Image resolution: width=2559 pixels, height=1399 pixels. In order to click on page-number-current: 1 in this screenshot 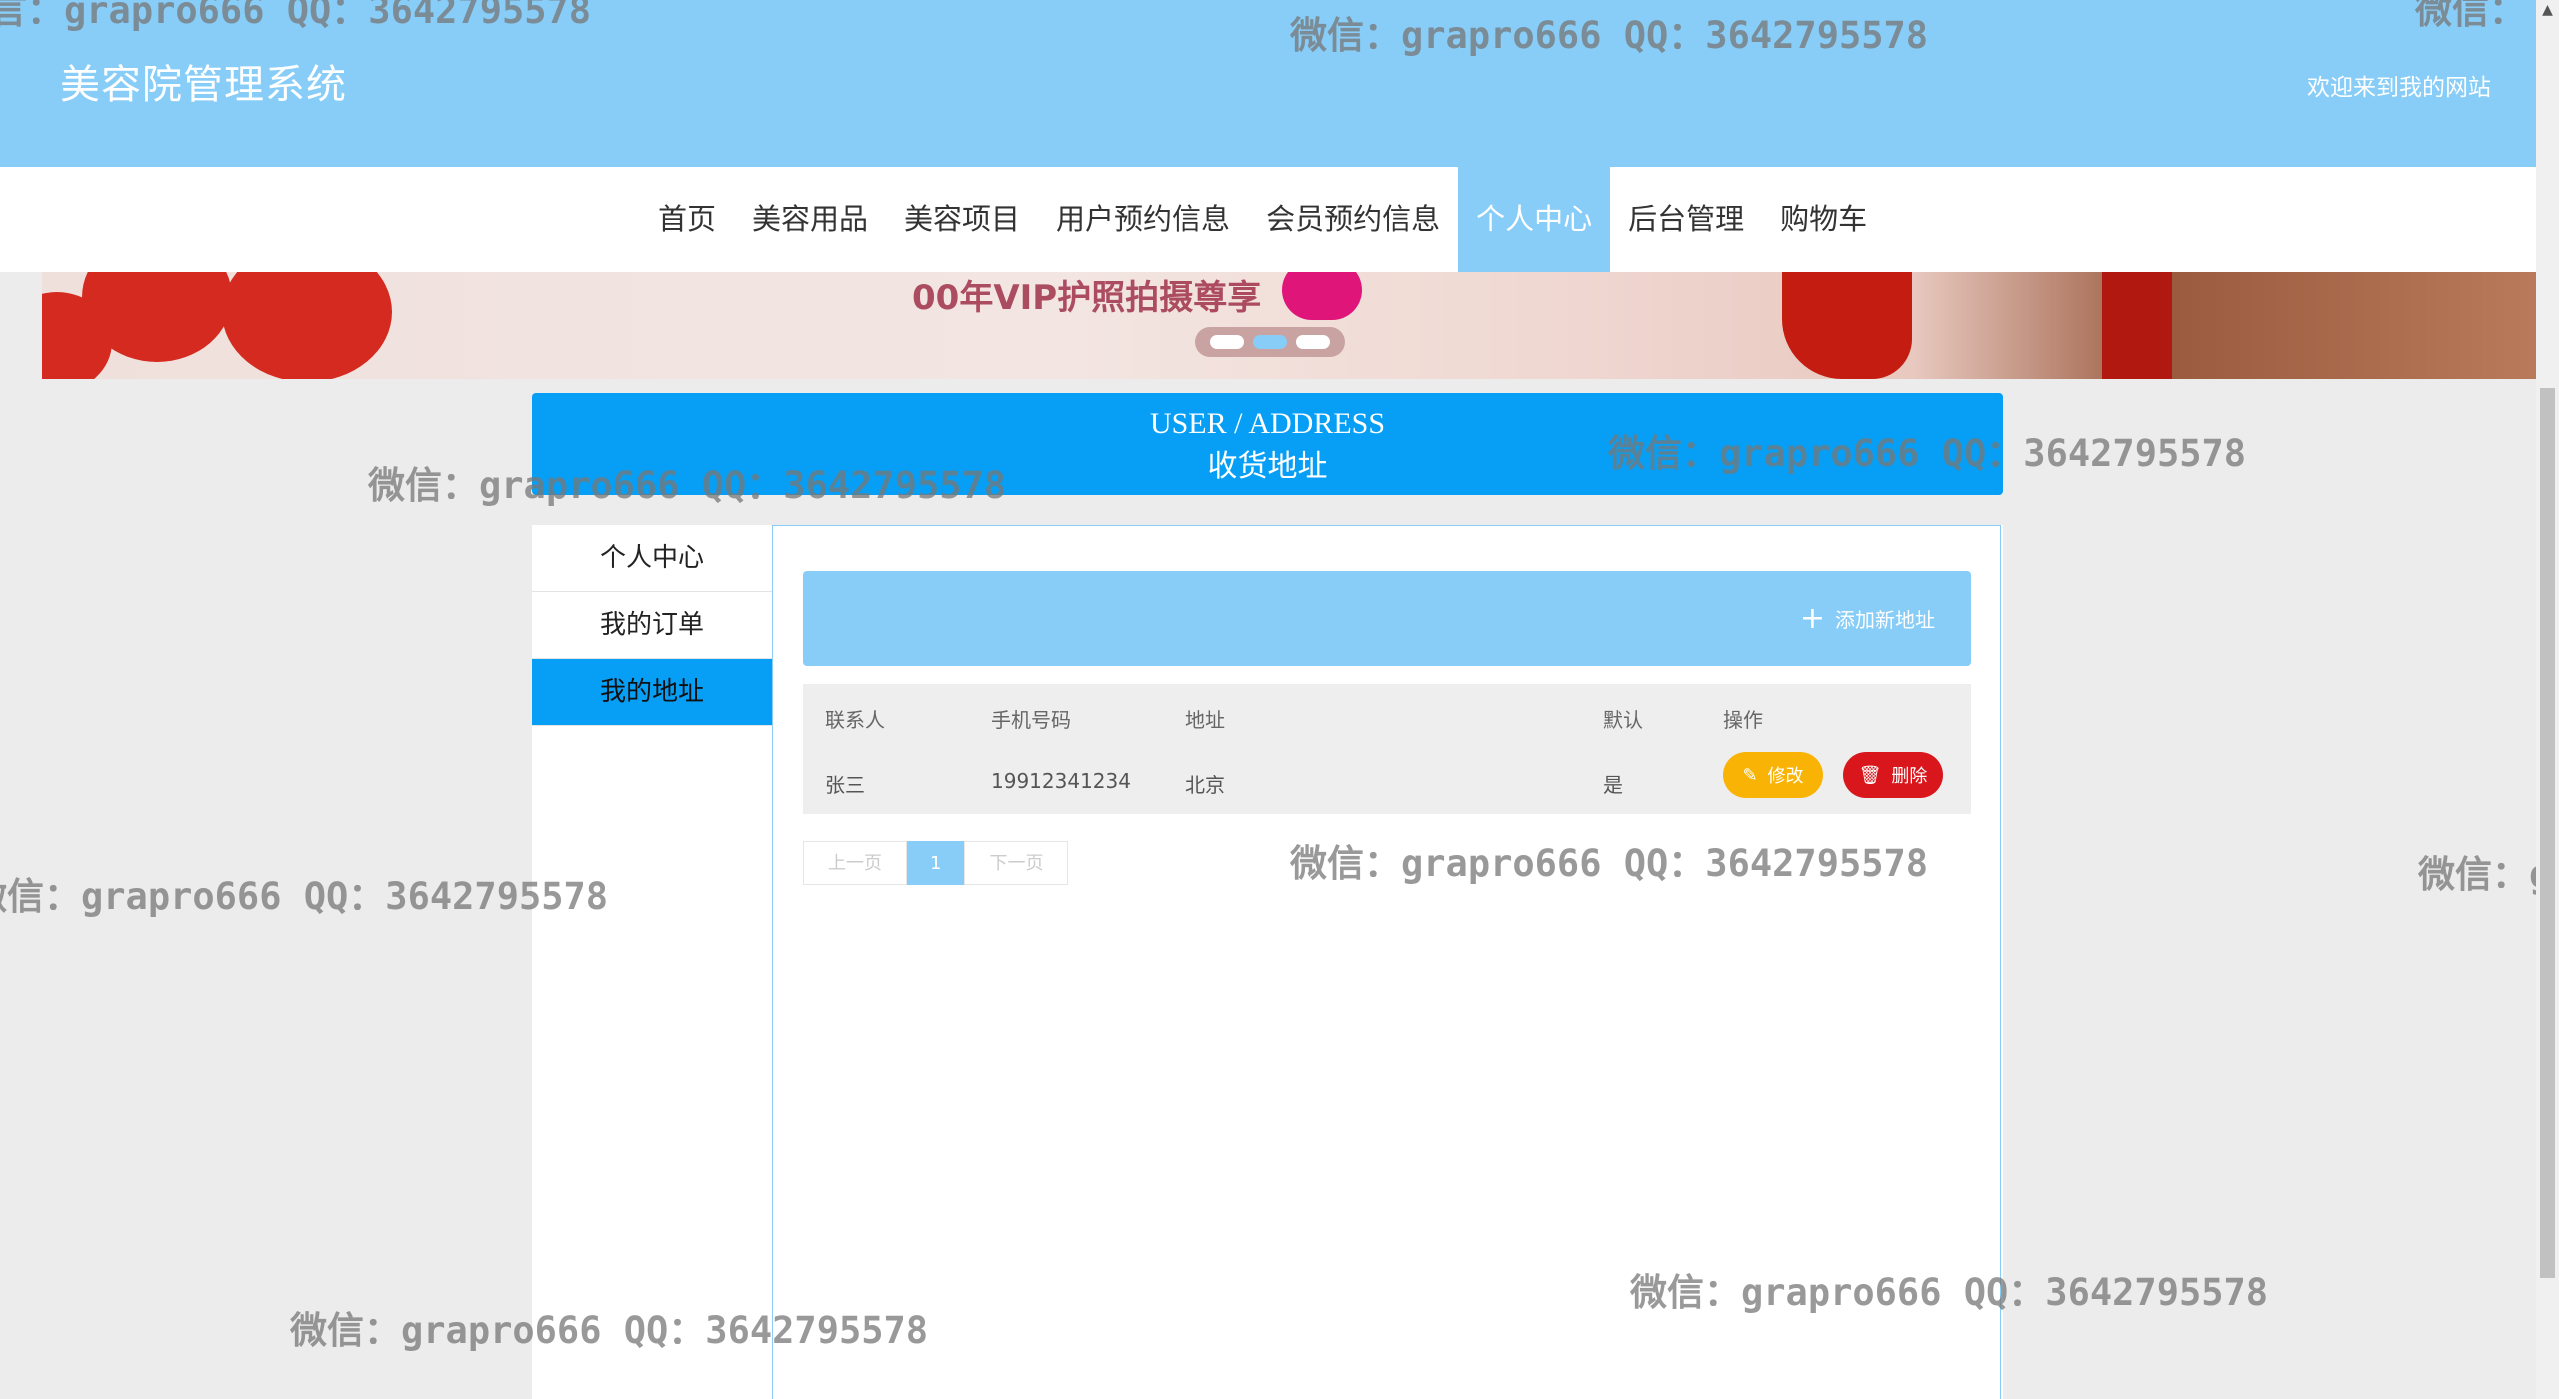, I will do `click(936, 863)`.